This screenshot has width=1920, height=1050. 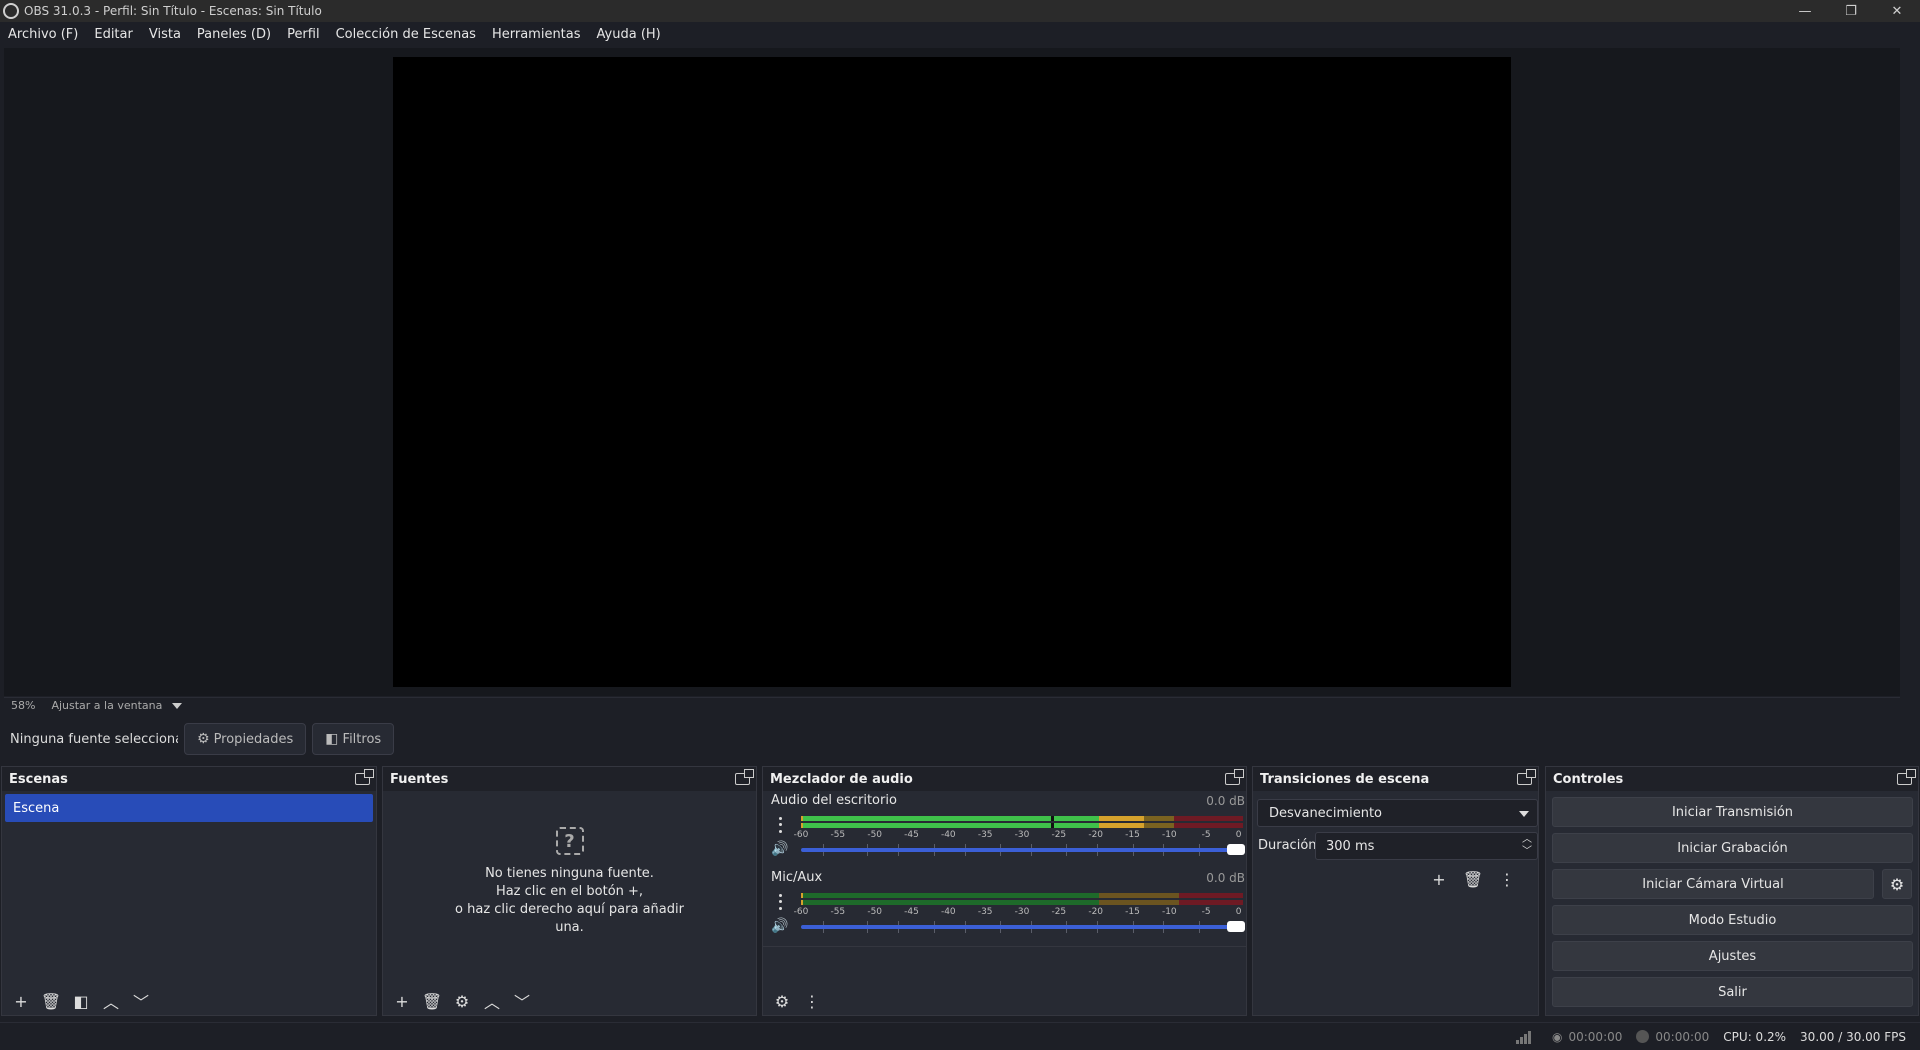 I want to click on menu-paneles: Paneles (D), so click(x=234, y=34).